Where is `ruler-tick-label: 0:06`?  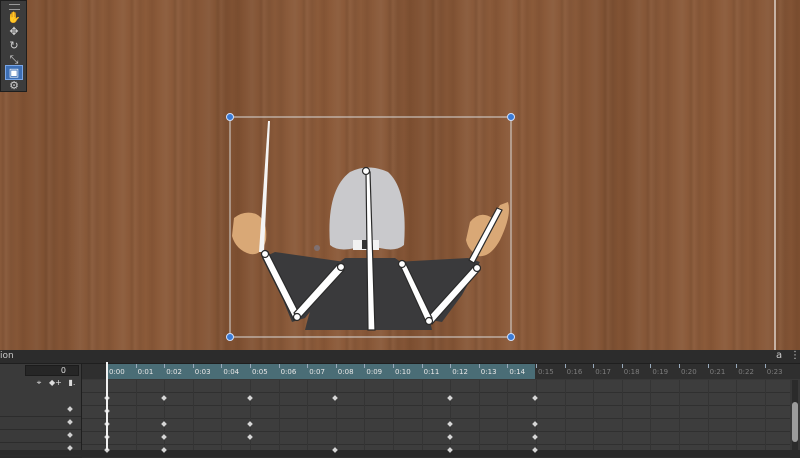 ruler-tick-label: 0:06 is located at coordinates (288, 372).